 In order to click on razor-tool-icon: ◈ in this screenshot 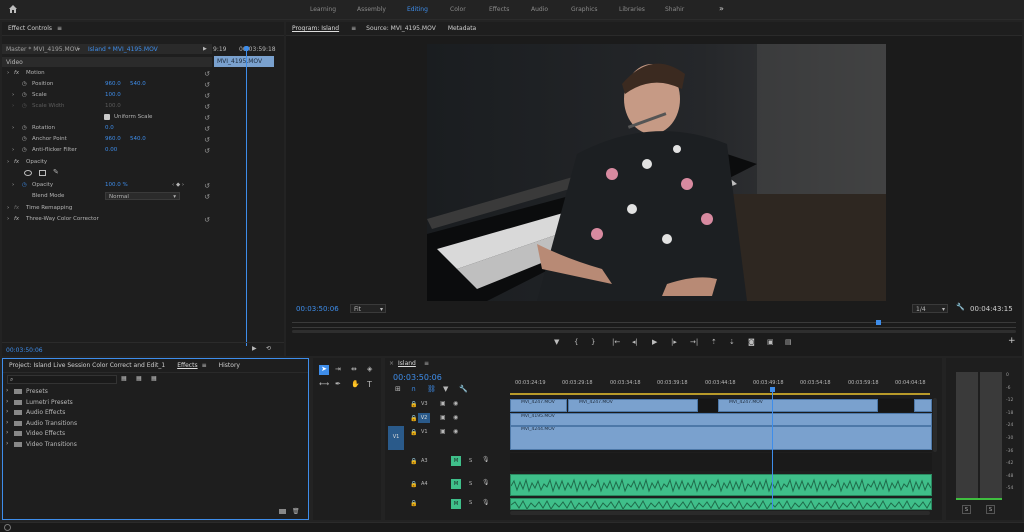, I will do `click(369, 369)`.